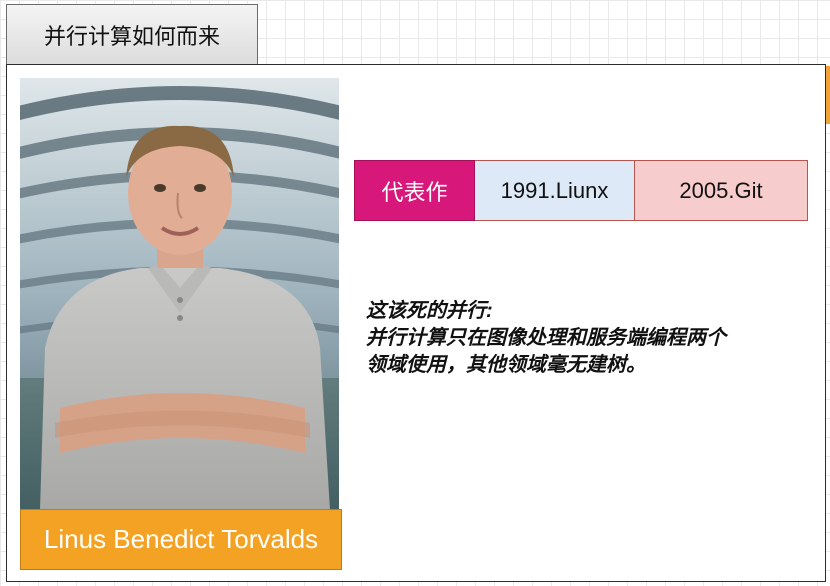 This screenshot has height=586, width=830. I want to click on work-item-text: 2005.Git, so click(721, 190).